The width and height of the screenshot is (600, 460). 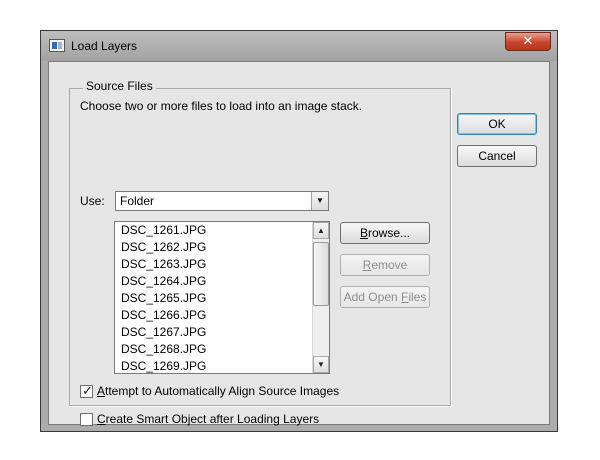 What do you see at coordinates (101, 391) in the screenshot?
I see `align-images-mnemonic: A` at bounding box center [101, 391].